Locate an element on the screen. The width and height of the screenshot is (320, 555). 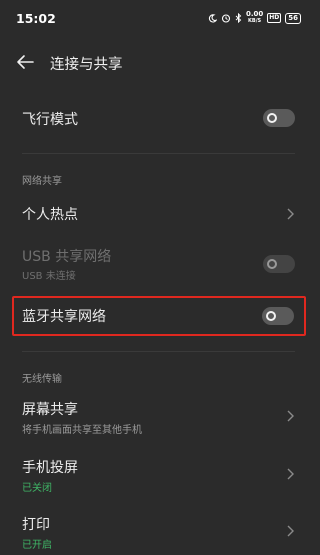
usb-tethering-toggle is located at coordinates (279, 264).